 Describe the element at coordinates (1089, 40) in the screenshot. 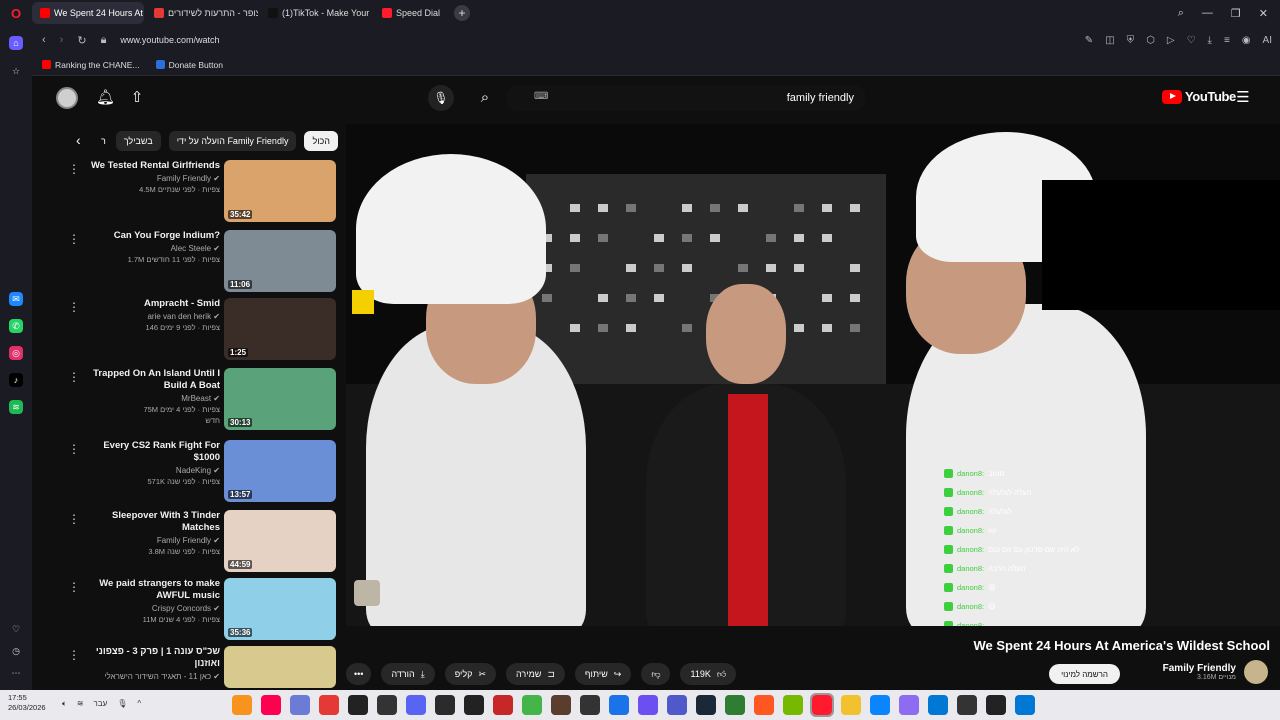

I see `edit-icon: ✎` at that location.